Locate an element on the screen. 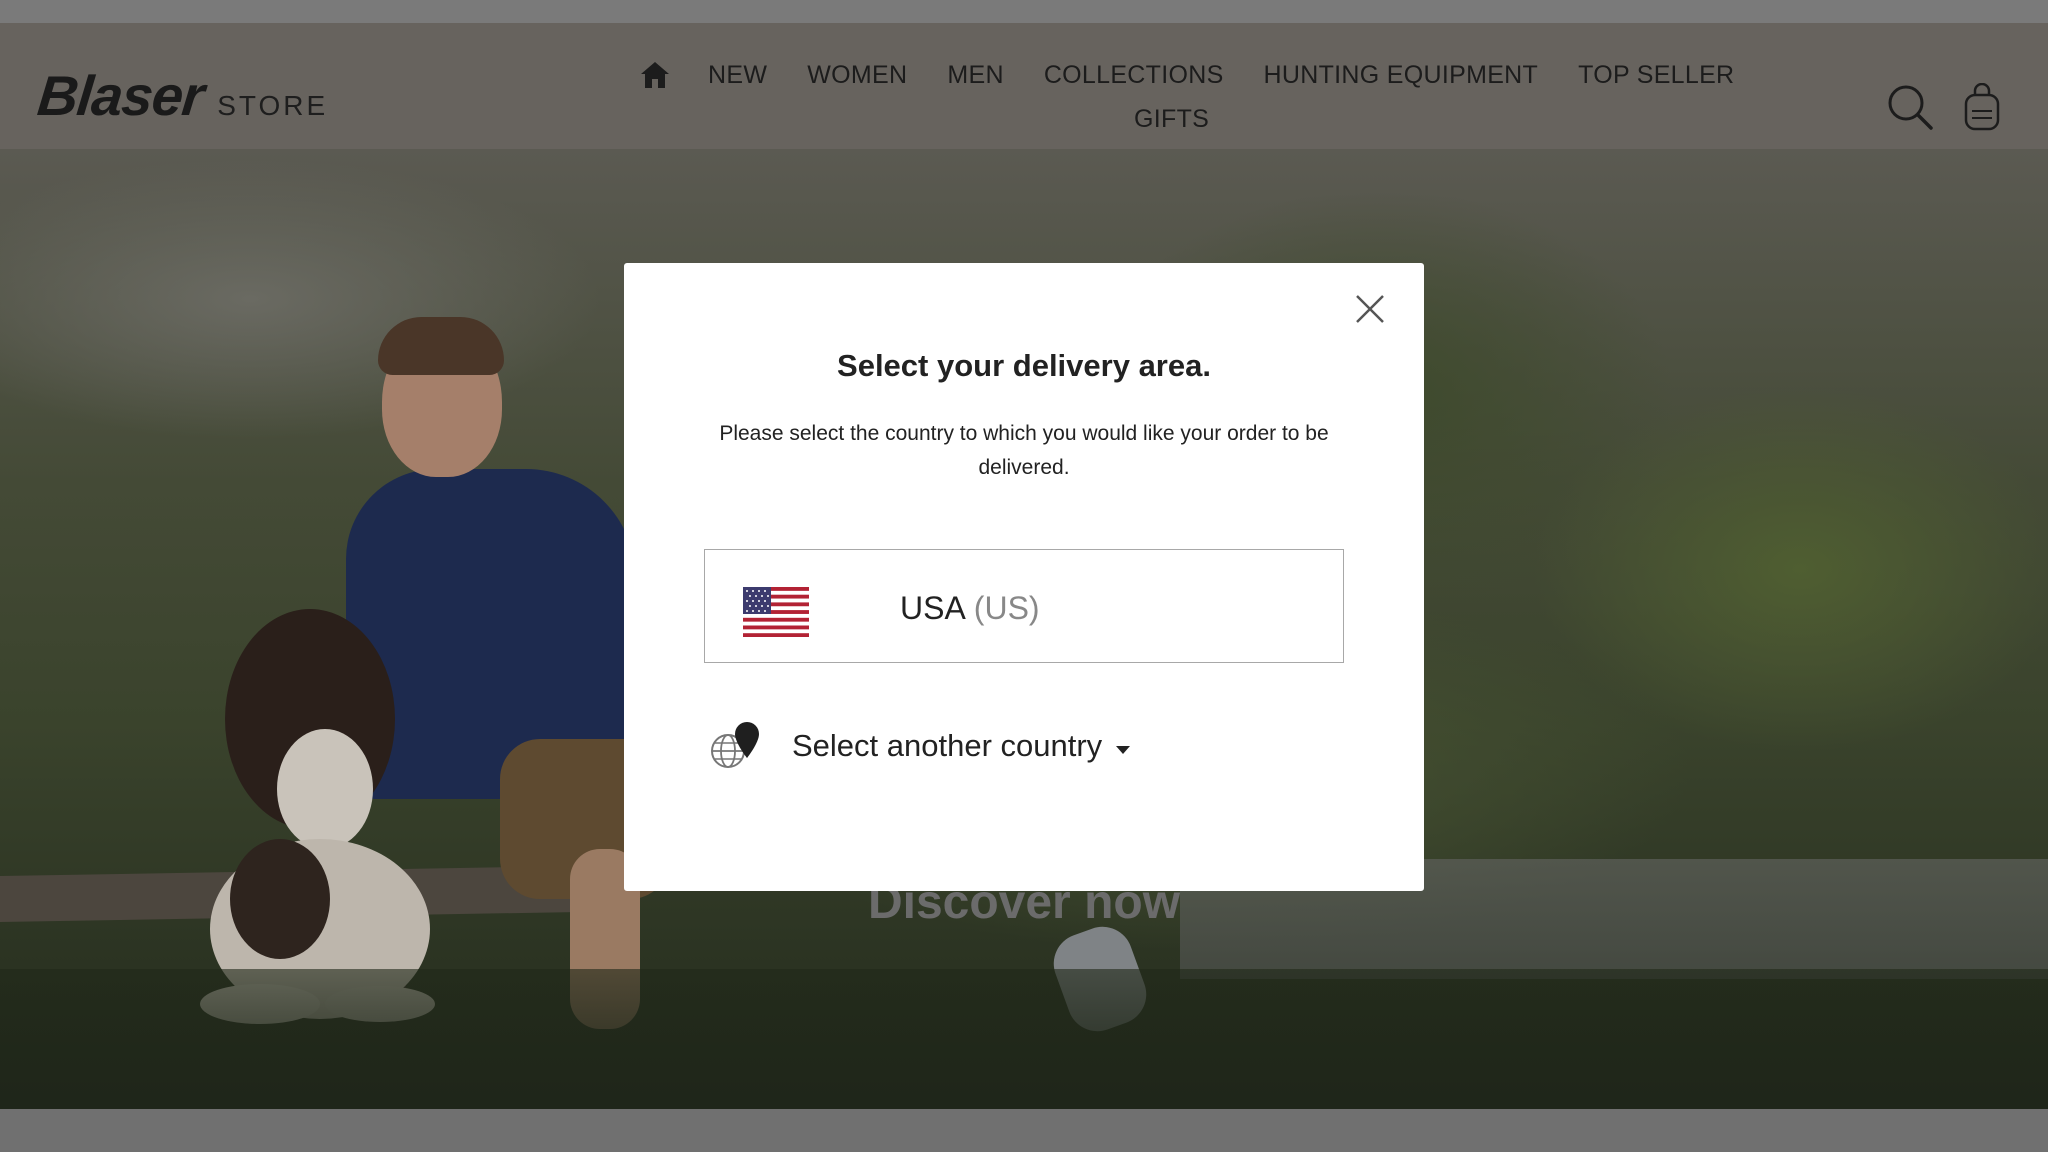 Image resolution: width=2048 pixels, height=1152 pixels. select-another-country-label: Select another country is located at coordinates (947, 745).